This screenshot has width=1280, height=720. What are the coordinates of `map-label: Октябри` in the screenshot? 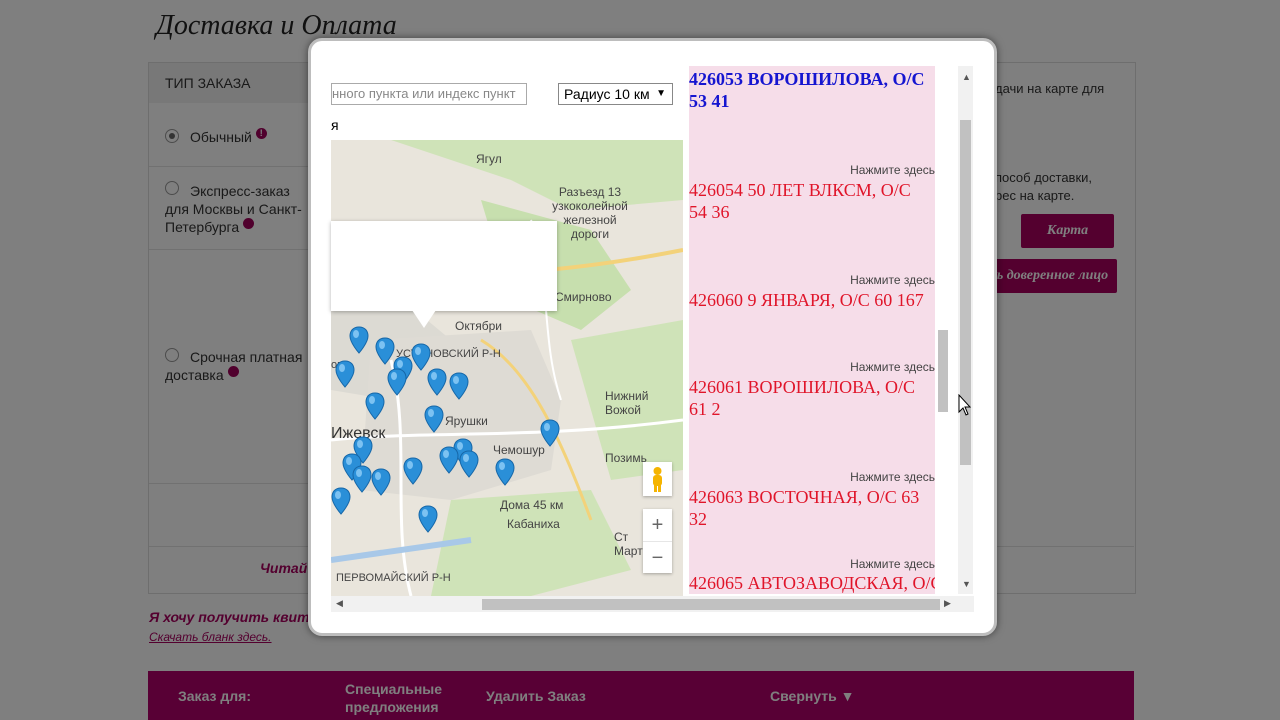 It's located at (478, 326).